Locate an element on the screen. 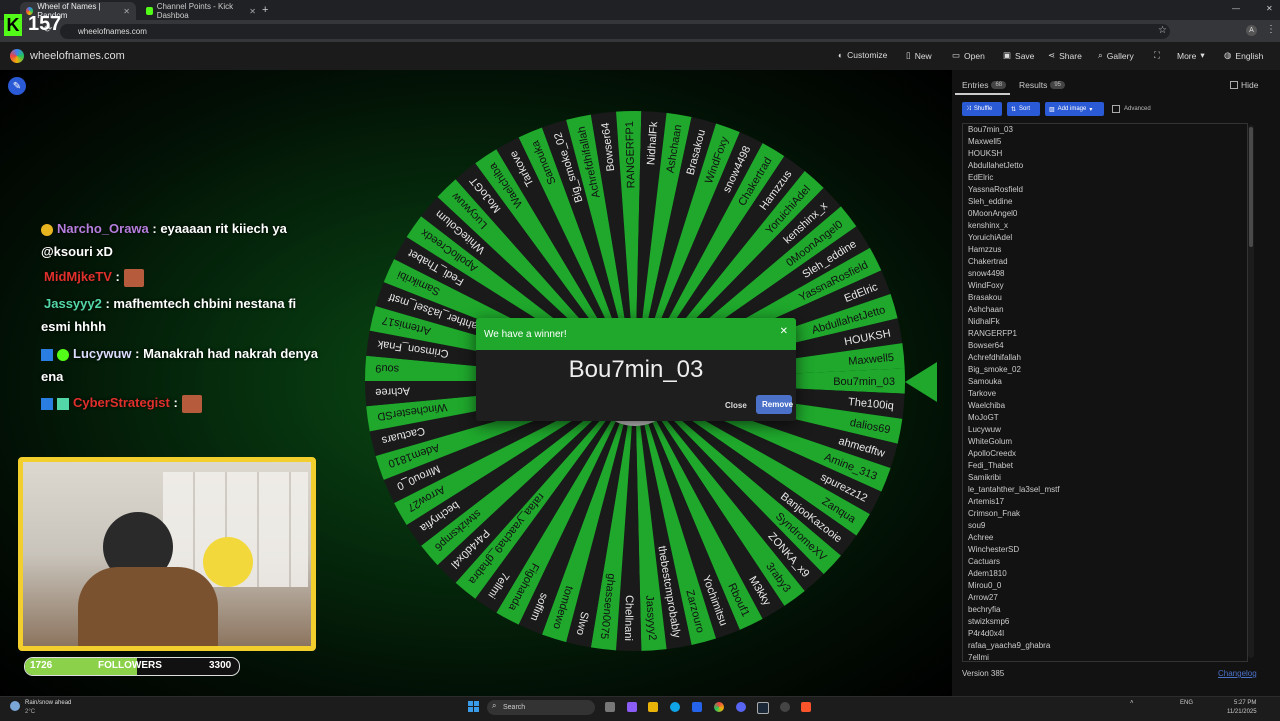 The width and height of the screenshot is (1280, 721). tab-results: Results 95 is located at coordinates (1042, 85).